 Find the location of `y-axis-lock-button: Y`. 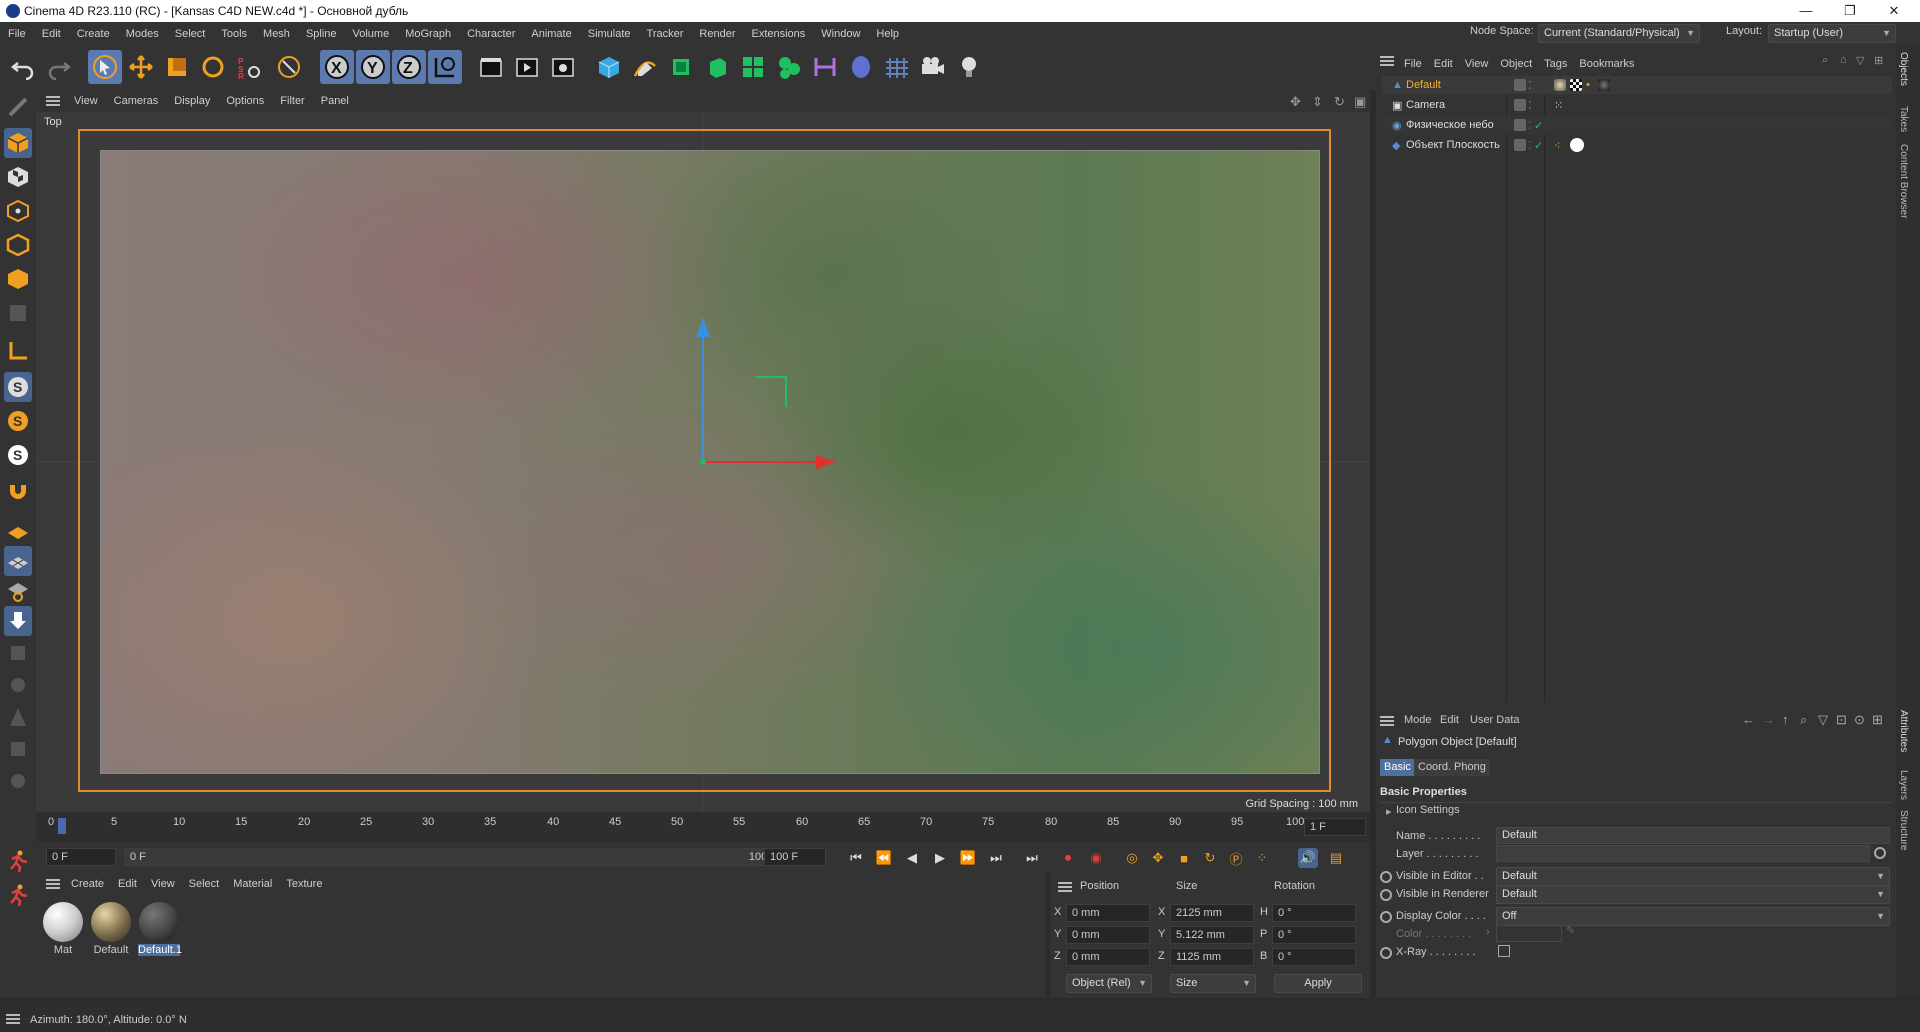

y-axis-lock-button: Y is located at coordinates (373, 67).